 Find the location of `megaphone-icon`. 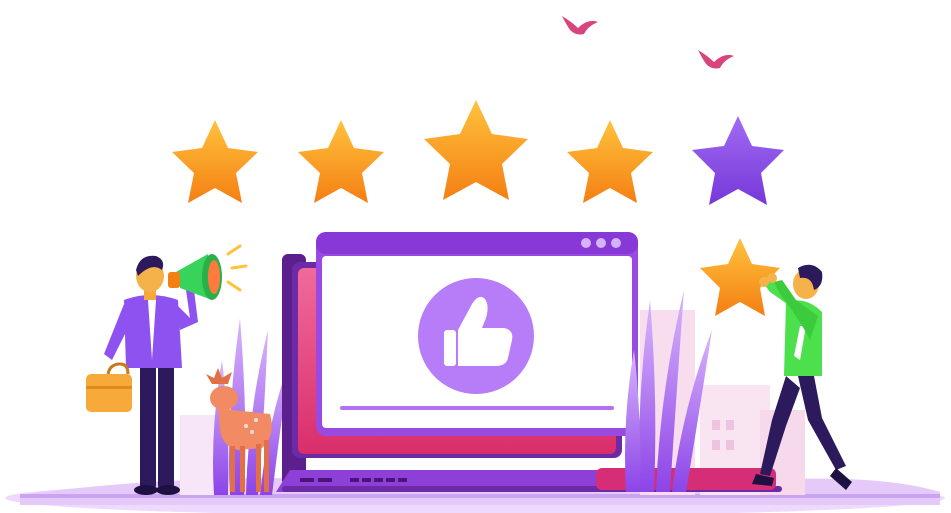

megaphone-icon is located at coordinates (208, 272).